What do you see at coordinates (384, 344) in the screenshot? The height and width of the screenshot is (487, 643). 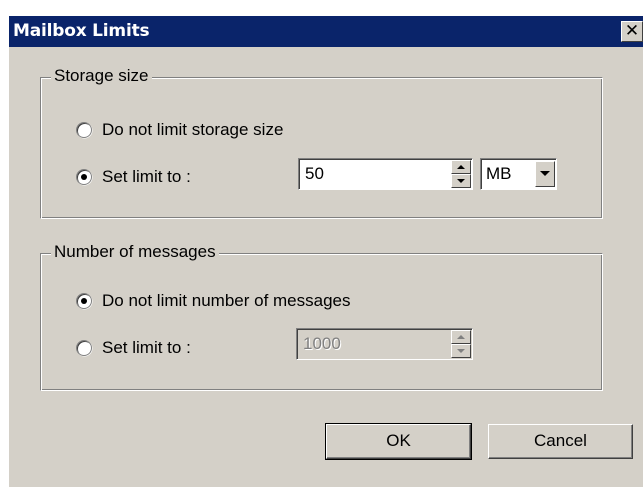 I see `messages-limit-spinner: 1000` at bounding box center [384, 344].